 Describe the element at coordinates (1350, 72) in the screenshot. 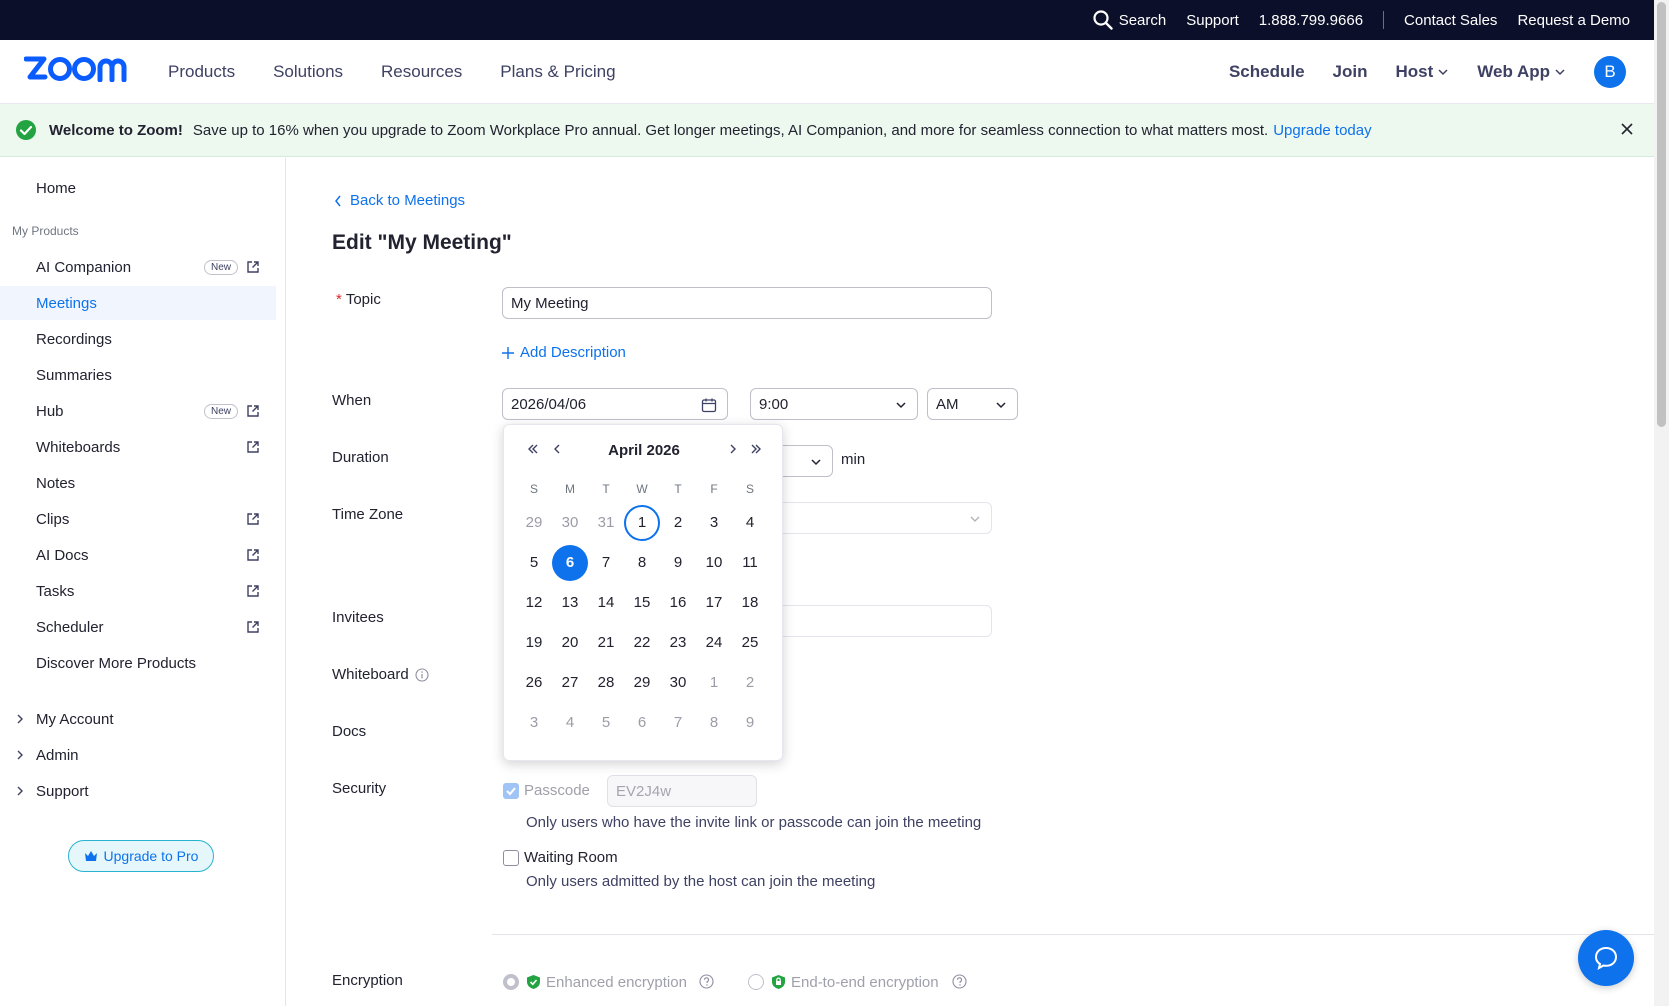

I see `nav-join: Join` at that location.